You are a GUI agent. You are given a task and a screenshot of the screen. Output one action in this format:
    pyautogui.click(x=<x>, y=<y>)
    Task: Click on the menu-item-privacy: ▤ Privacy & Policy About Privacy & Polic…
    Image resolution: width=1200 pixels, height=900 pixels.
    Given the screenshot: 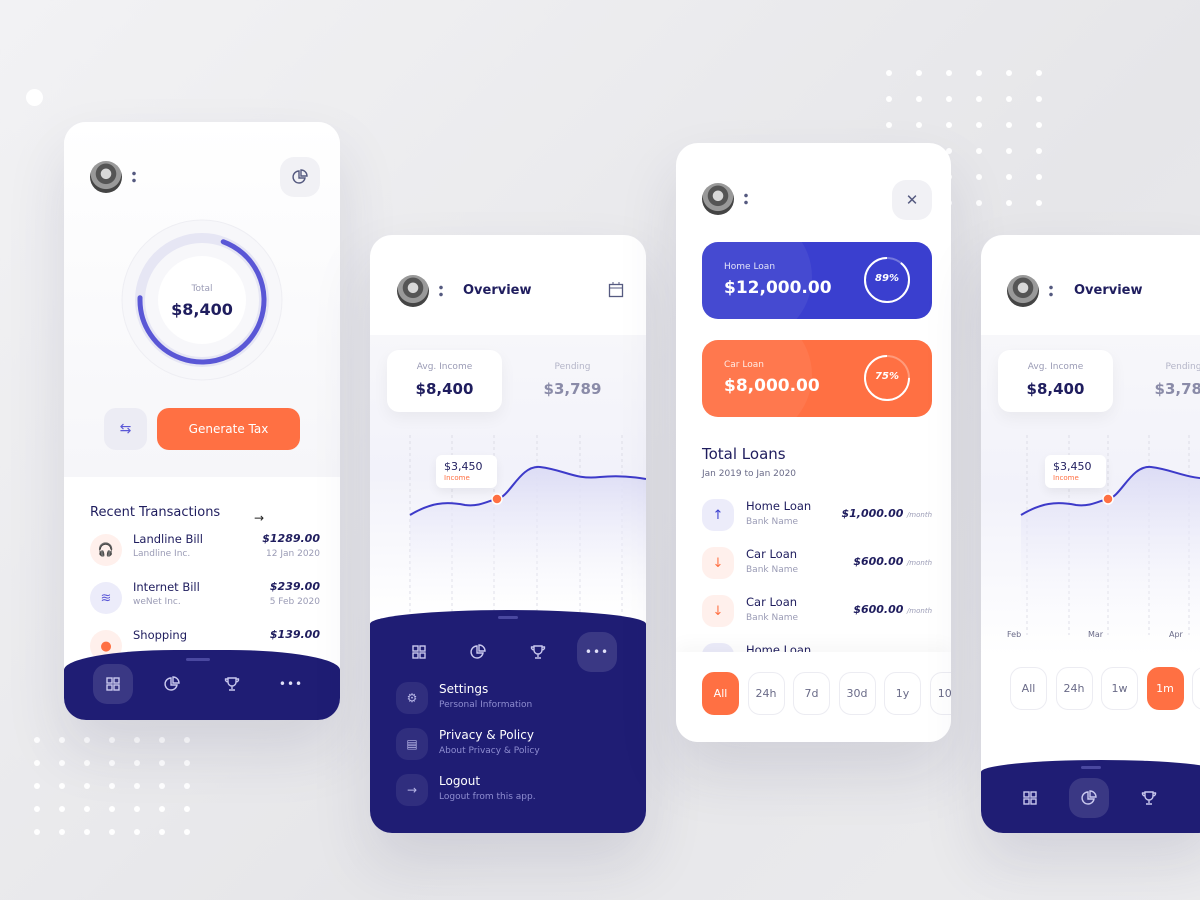 What is the action you would take?
    pyautogui.click(x=511, y=744)
    